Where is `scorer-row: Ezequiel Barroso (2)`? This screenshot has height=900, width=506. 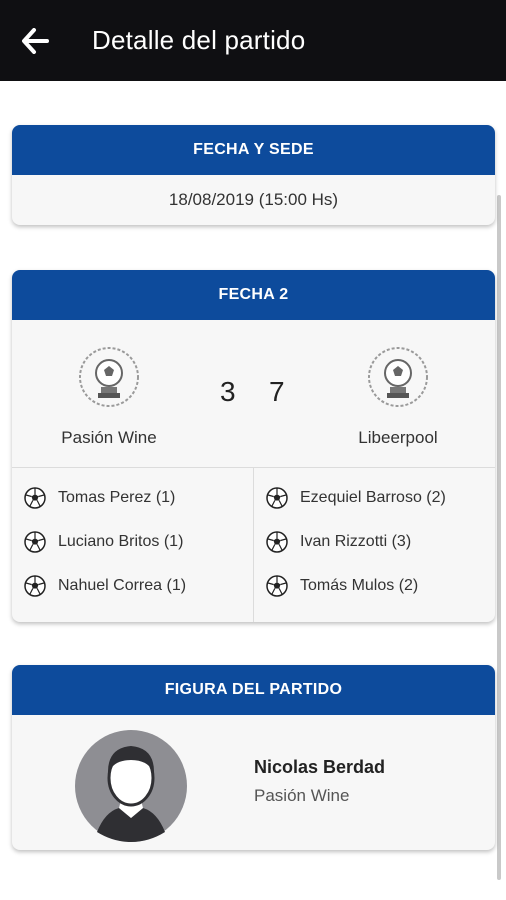 scorer-row: Ezequiel Barroso (2) is located at coordinates (380, 498).